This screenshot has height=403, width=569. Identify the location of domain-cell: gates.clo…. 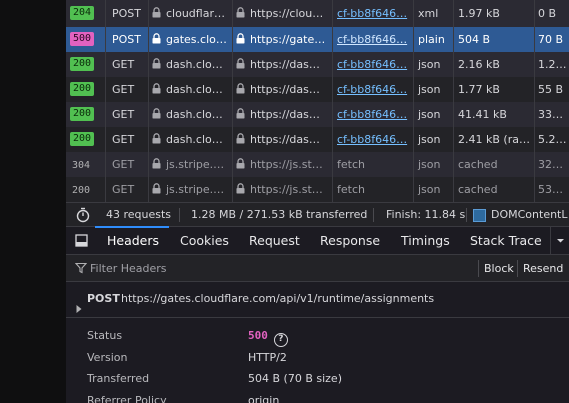
(191, 39).